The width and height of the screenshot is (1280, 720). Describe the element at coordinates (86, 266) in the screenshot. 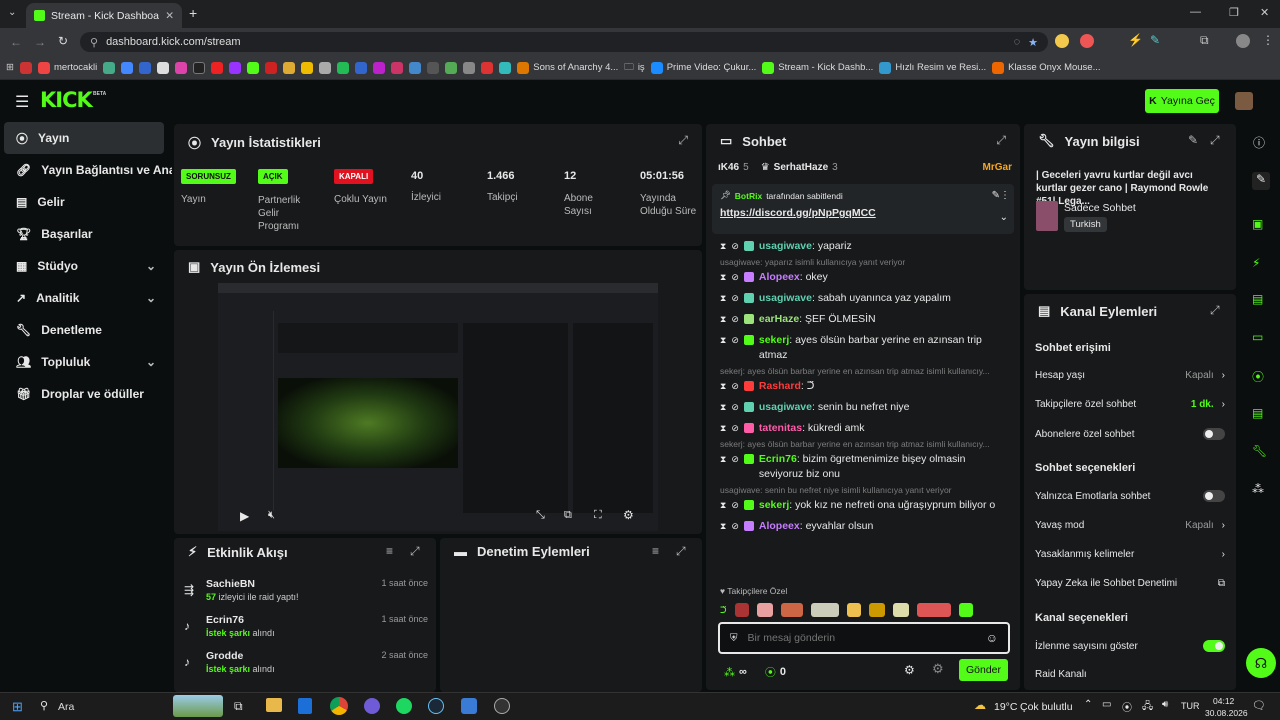

I see `sidebar-item-studyo: ▦ Stüdyo ⌄` at that location.